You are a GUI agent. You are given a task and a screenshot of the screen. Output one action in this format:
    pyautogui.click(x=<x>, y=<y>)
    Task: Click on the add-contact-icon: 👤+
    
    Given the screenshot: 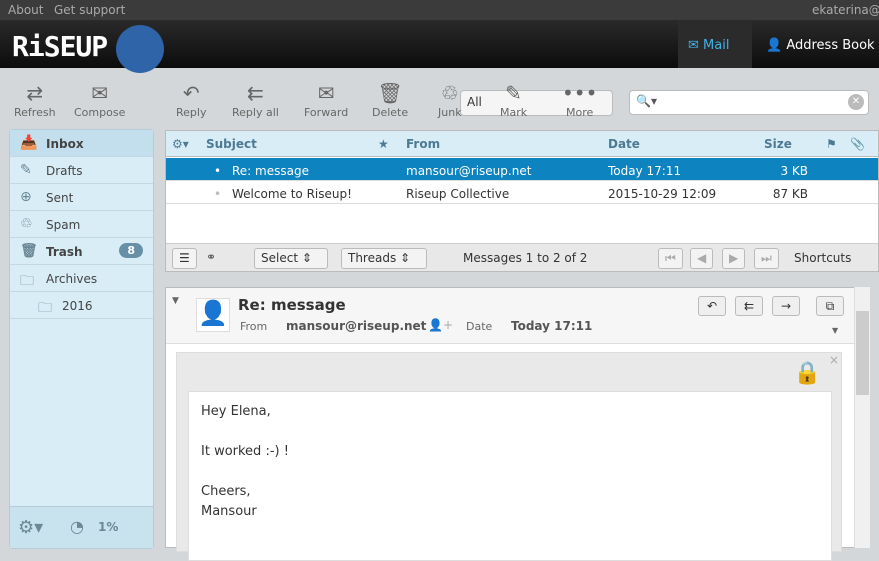 What is the action you would take?
    pyautogui.click(x=440, y=325)
    